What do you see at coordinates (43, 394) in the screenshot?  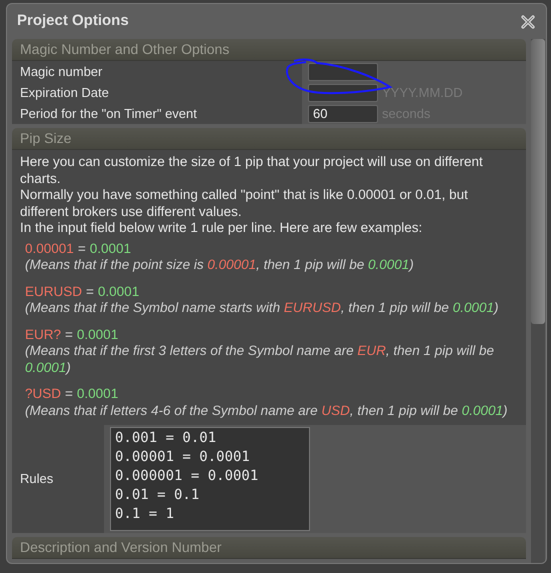 I see `rule-pattern: ?USD` at bounding box center [43, 394].